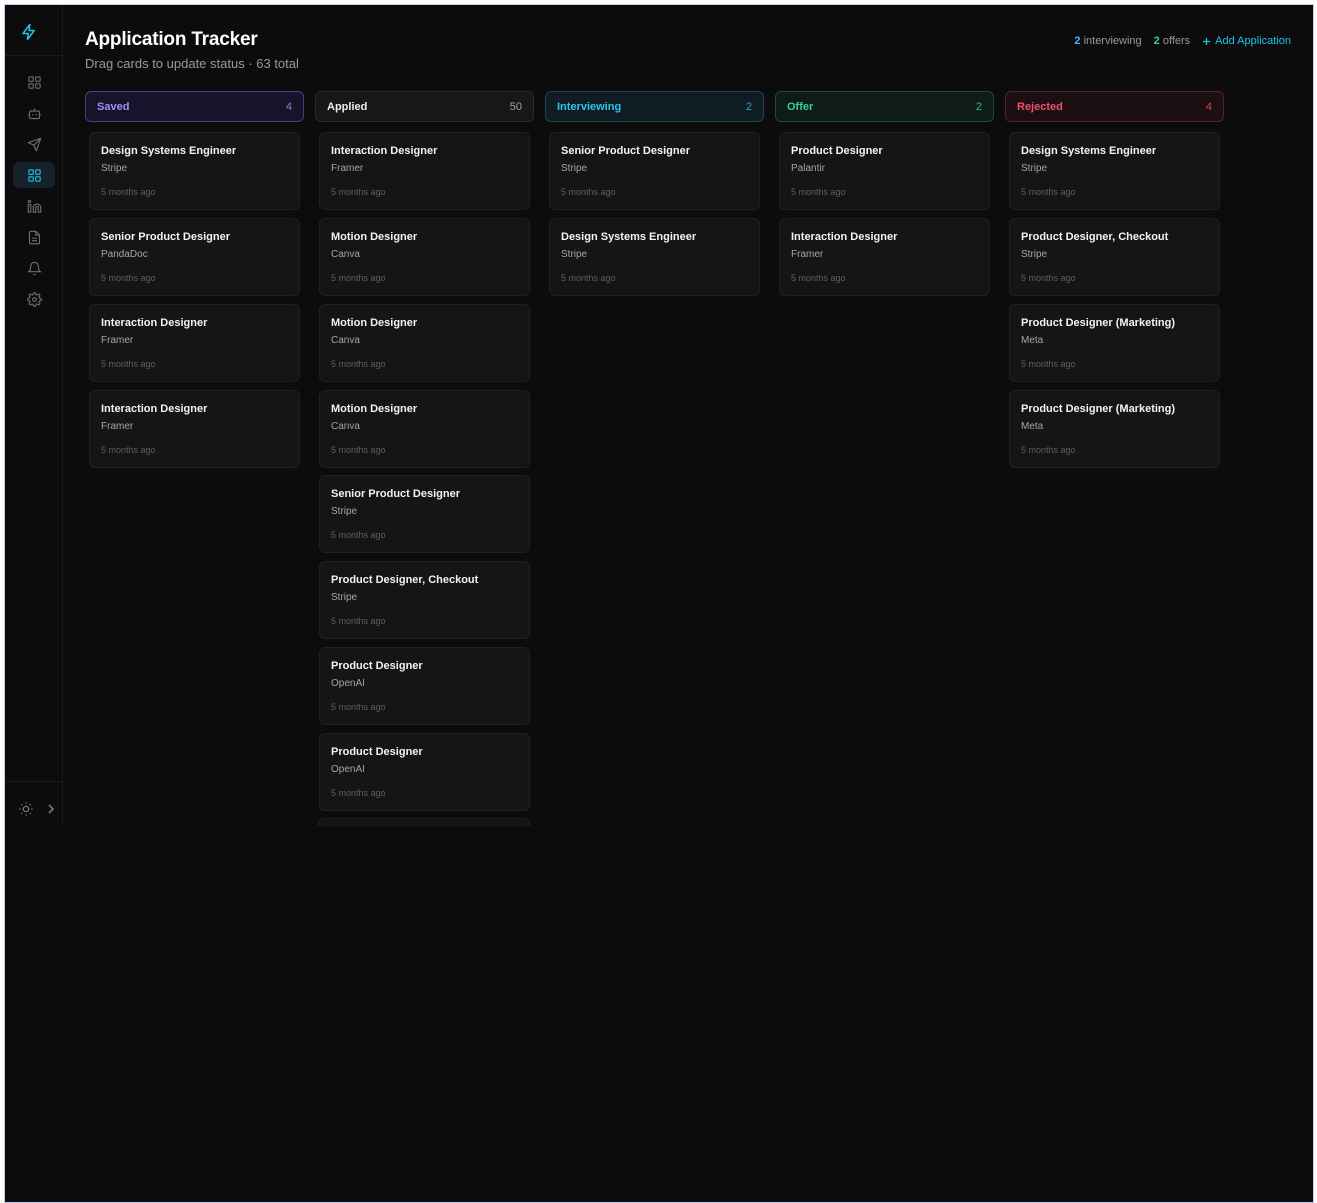  Describe the element at coordinates (29, 32) in the screenshot. I see `logo-bolt-icon` at that location.